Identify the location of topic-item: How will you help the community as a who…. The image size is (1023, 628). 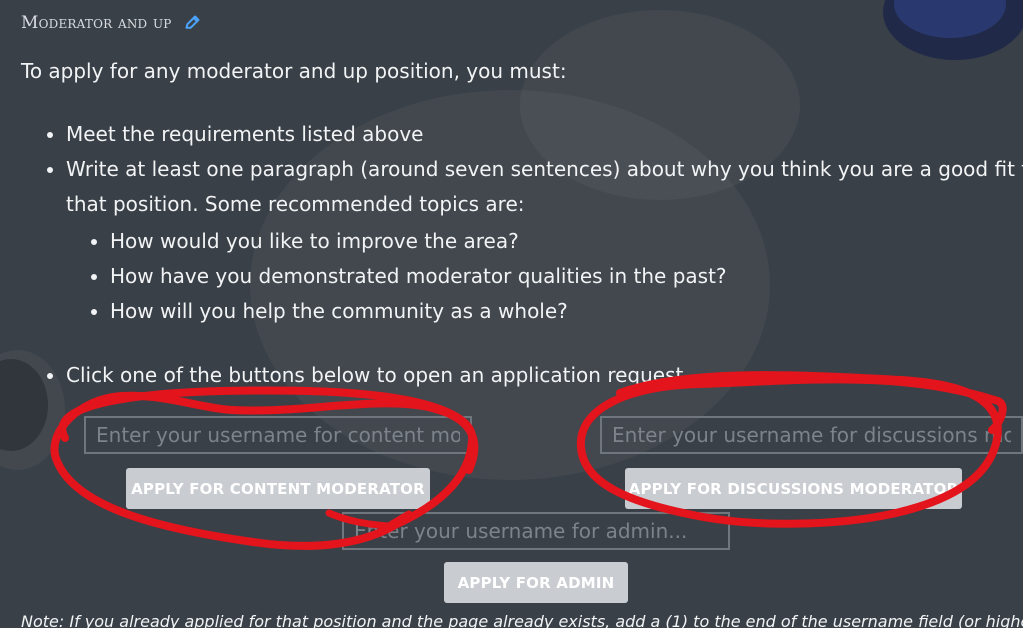
(566, 311).